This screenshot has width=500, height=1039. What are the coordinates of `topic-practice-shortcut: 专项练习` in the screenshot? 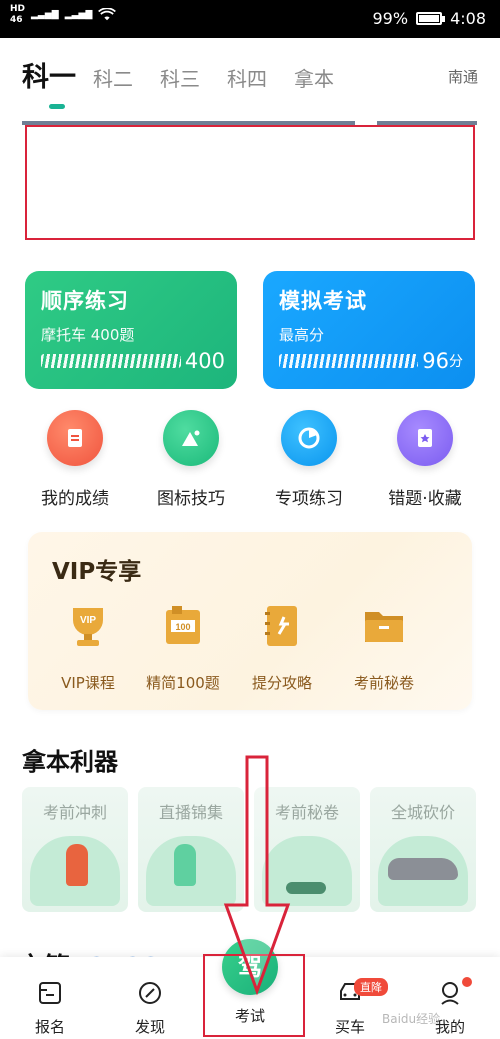 It's located at (309, 459).